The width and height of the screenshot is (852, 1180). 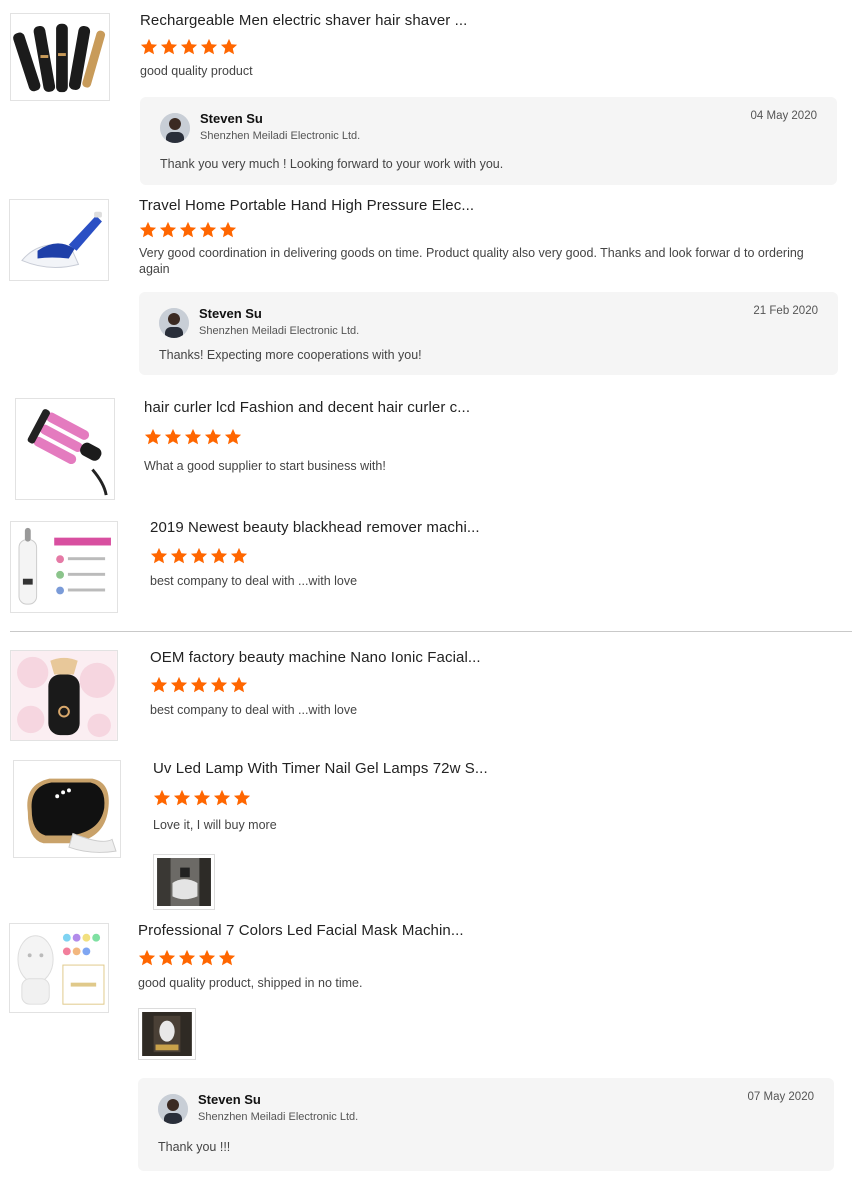 I want to click on reply-date: 04 May 2020, so click(x=784, y=116).